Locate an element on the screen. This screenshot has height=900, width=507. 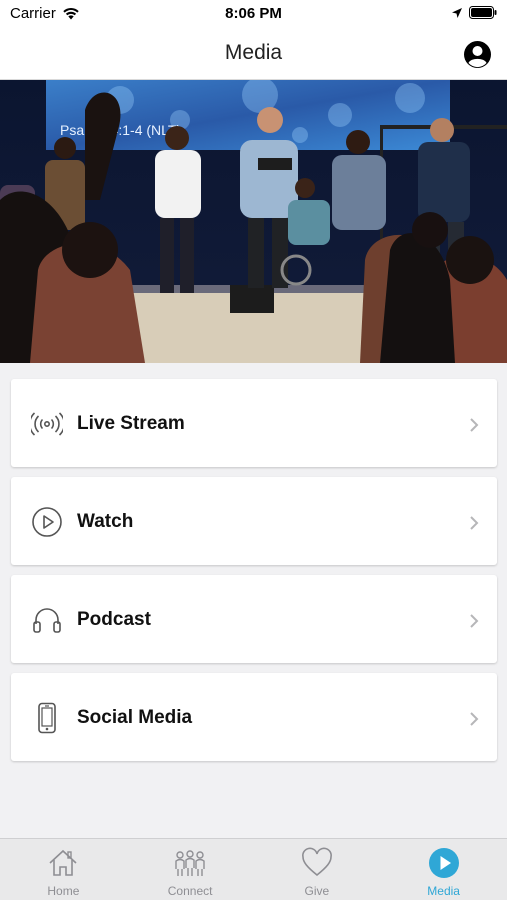
headphones-icon is located at coordinates (47, 620).